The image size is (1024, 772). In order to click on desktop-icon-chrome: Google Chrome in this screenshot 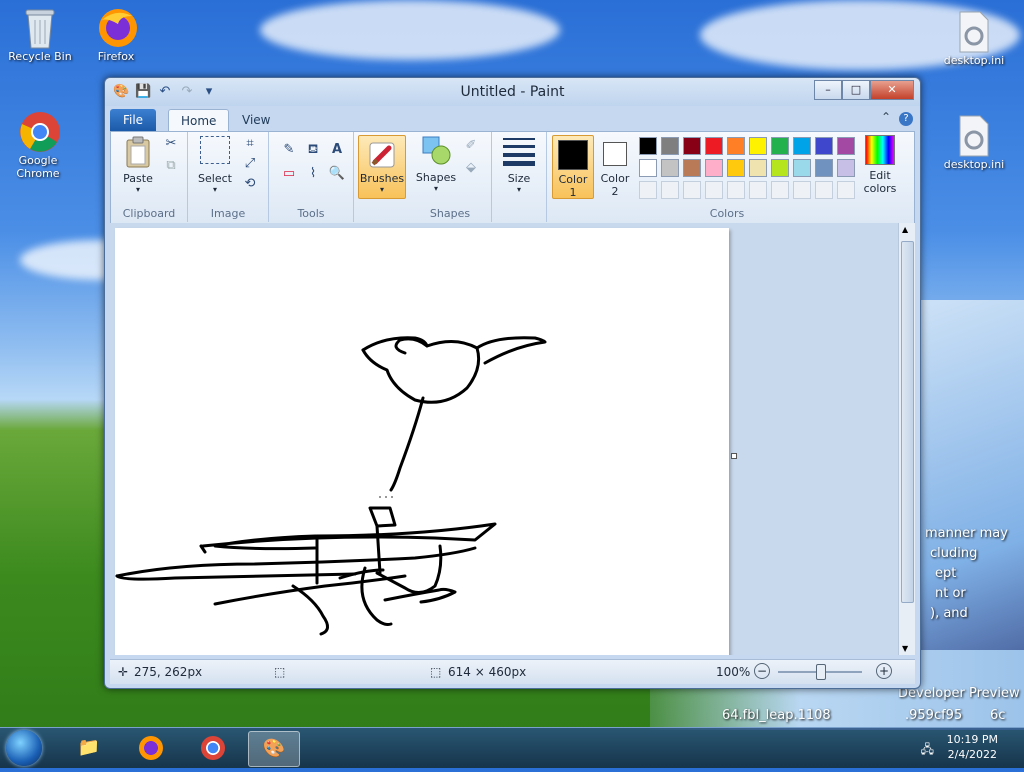, I will do `click(38, 145)`.